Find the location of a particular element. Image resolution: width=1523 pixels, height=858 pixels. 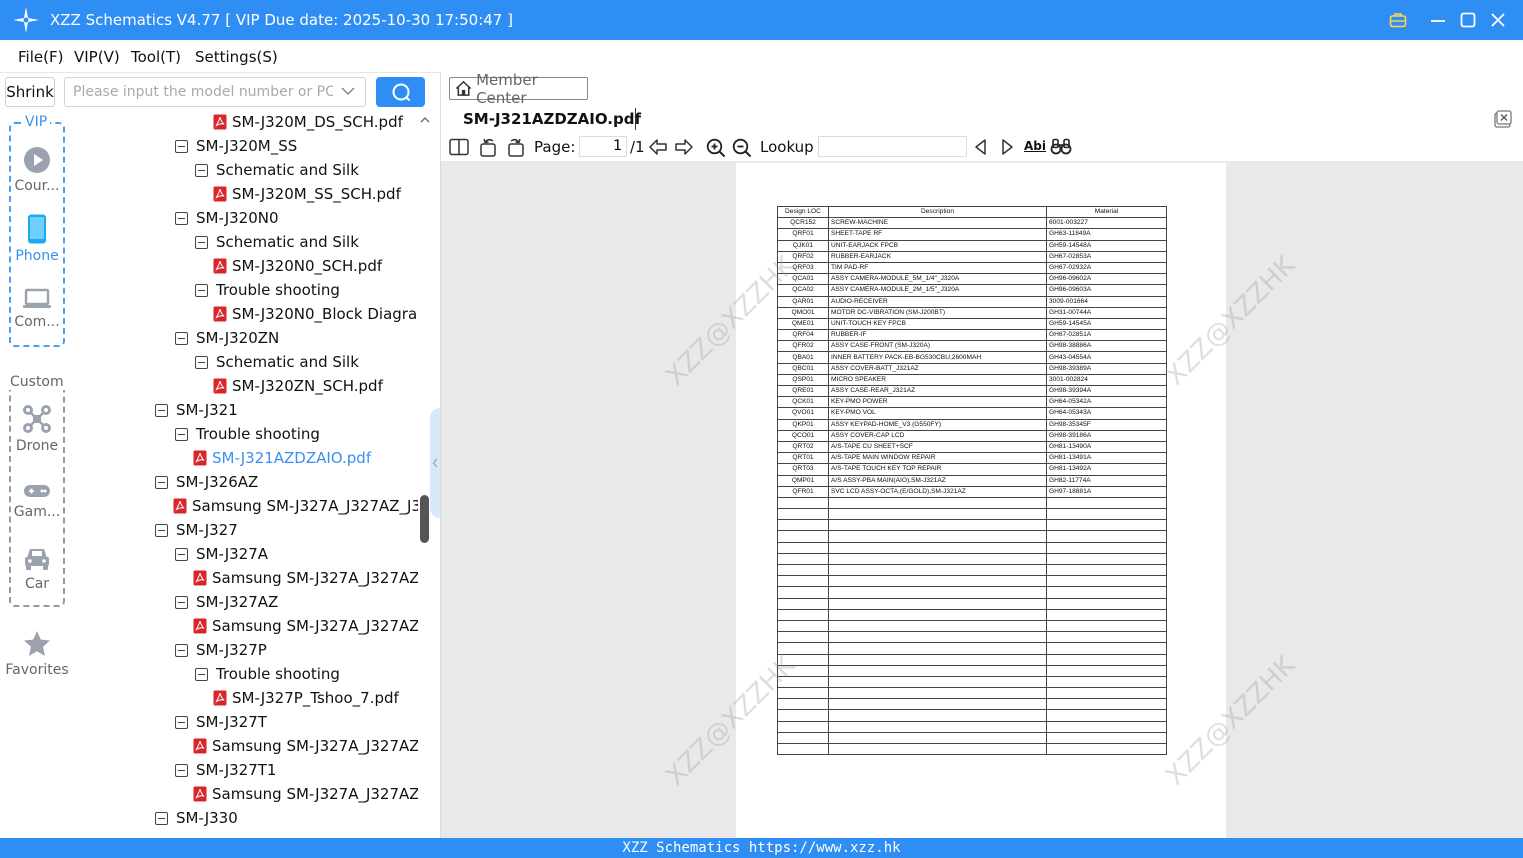

prev-page-arrow-icon is located at coordinates (658, 147).